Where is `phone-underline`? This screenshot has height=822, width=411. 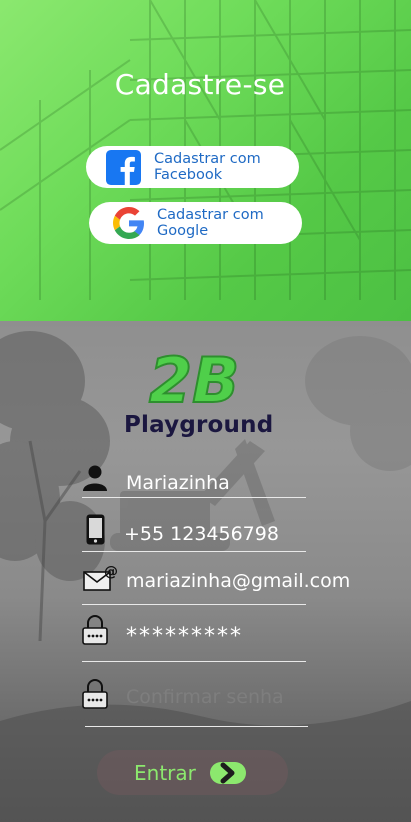
phone-underline is located at coordinates (194, 551).